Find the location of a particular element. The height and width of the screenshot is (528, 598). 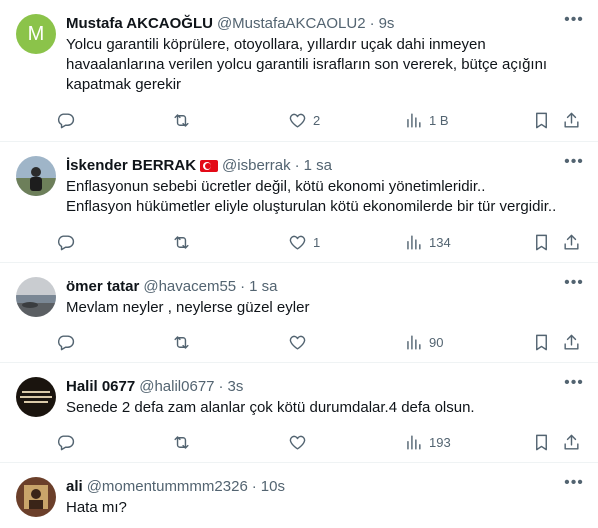

author-name: Mustafa AKCAOĞLU is located at coordinates (139, 24).